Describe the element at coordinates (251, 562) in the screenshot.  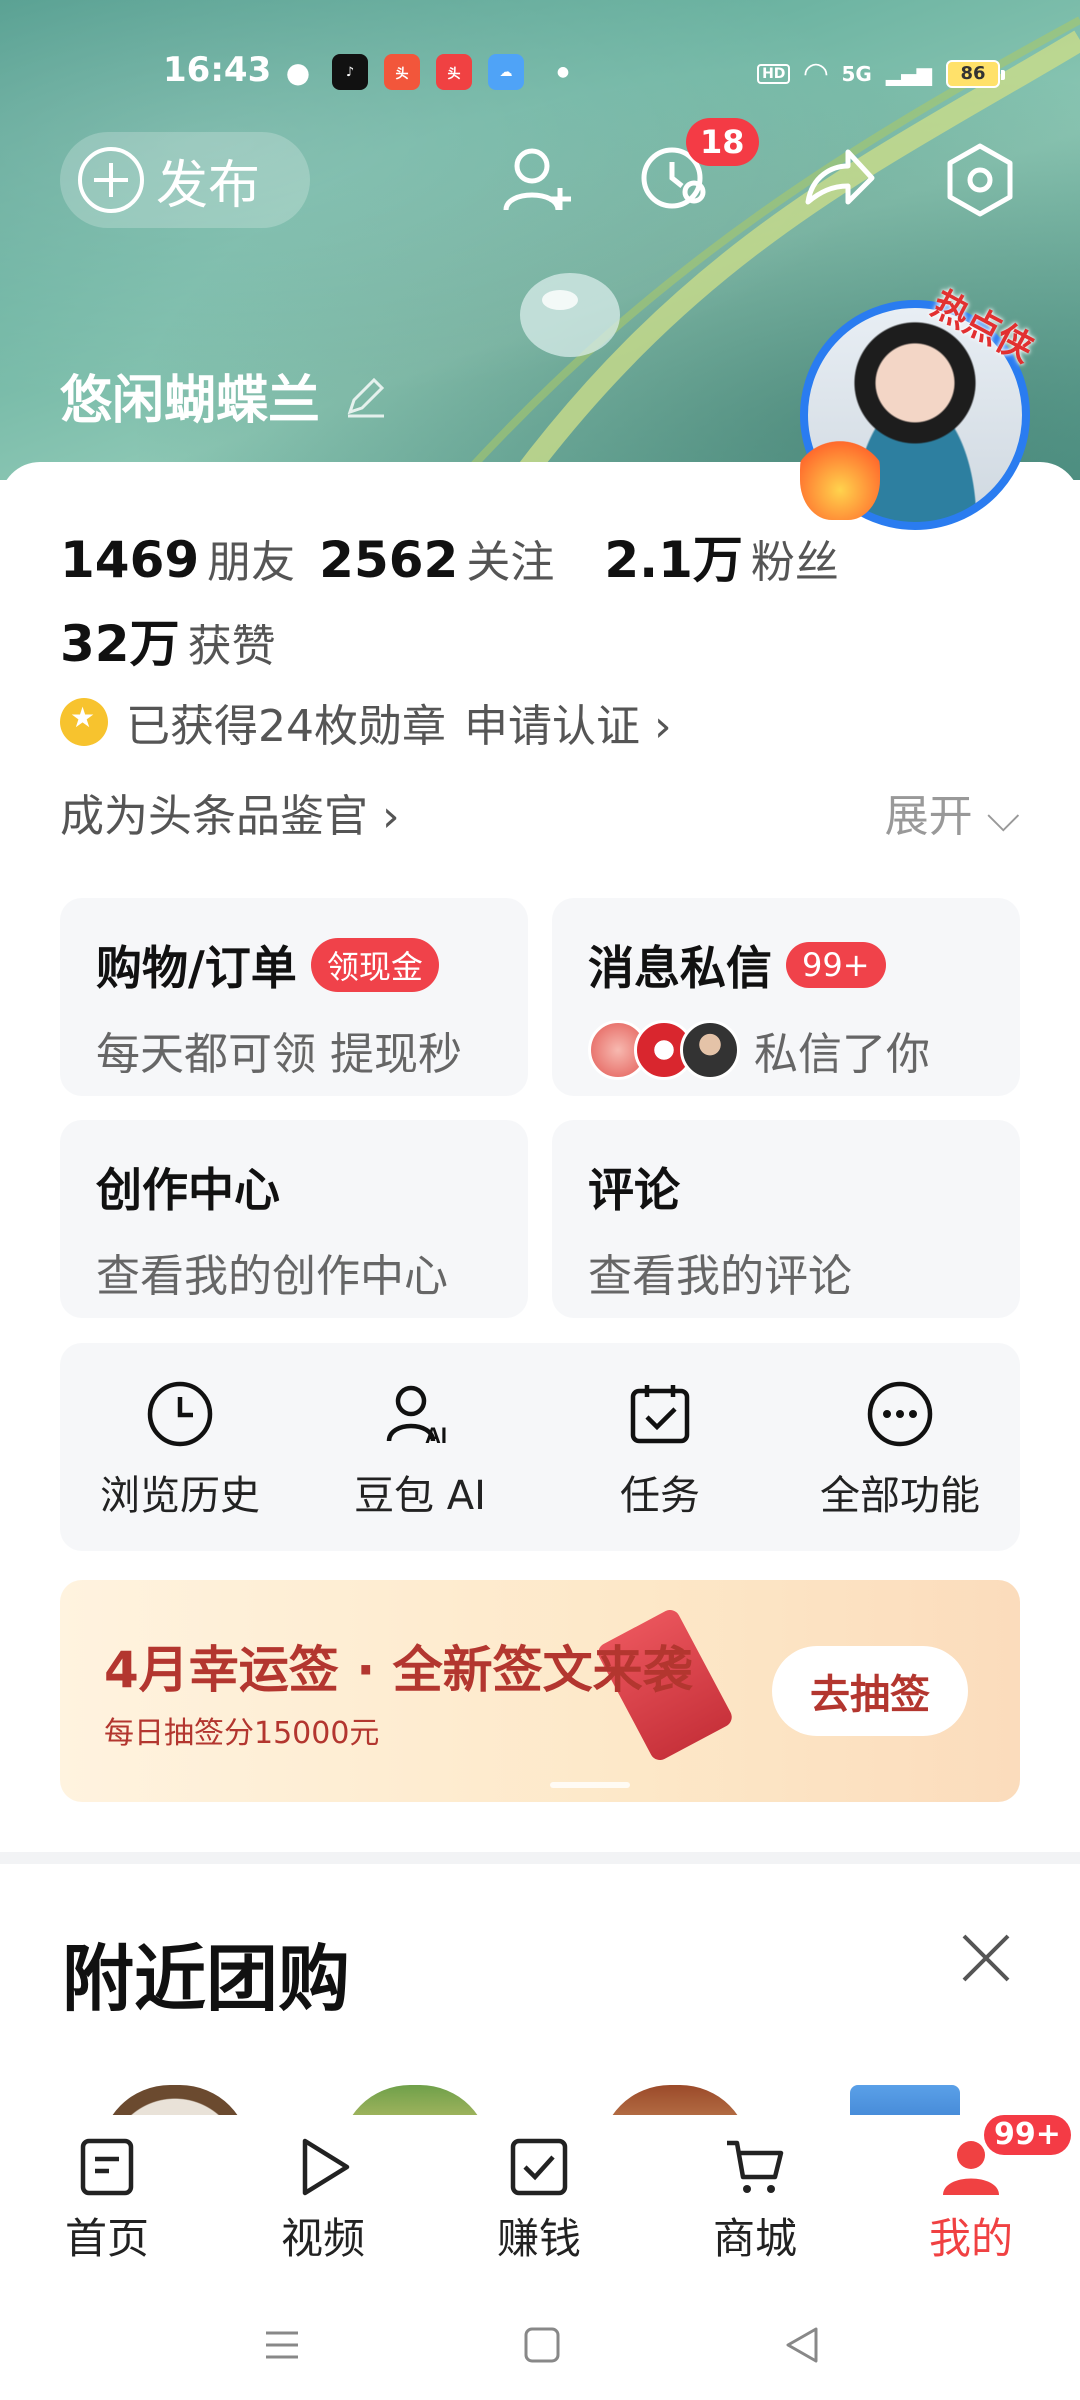
I see `friends-label: 朋友` at that location.